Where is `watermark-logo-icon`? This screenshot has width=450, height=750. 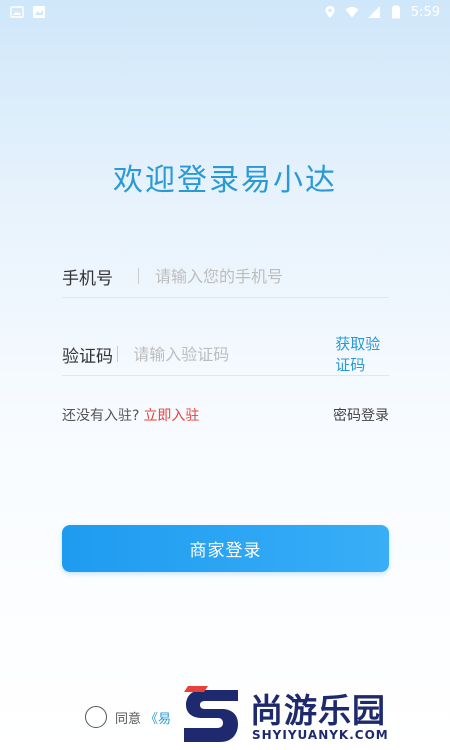
watermark-logo-icon is located at coordinates (211, 714).